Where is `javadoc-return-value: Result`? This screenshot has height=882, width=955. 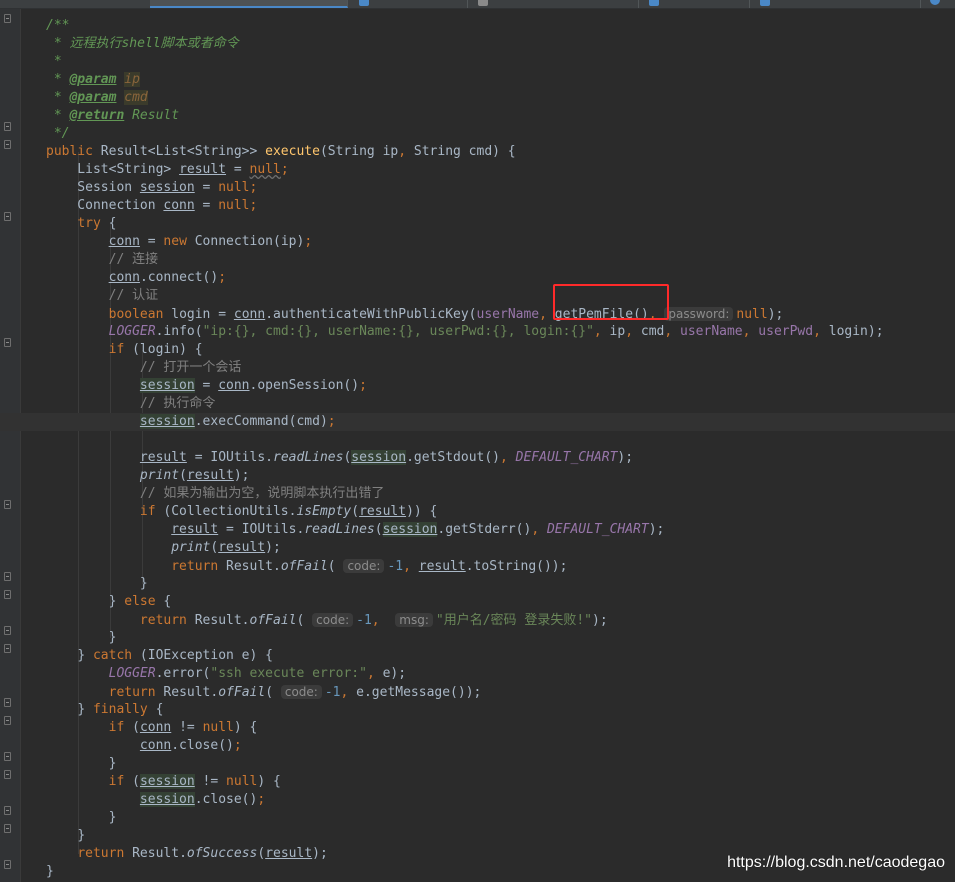
javadoc-return-value: Result is located at coordinates (152, 115).